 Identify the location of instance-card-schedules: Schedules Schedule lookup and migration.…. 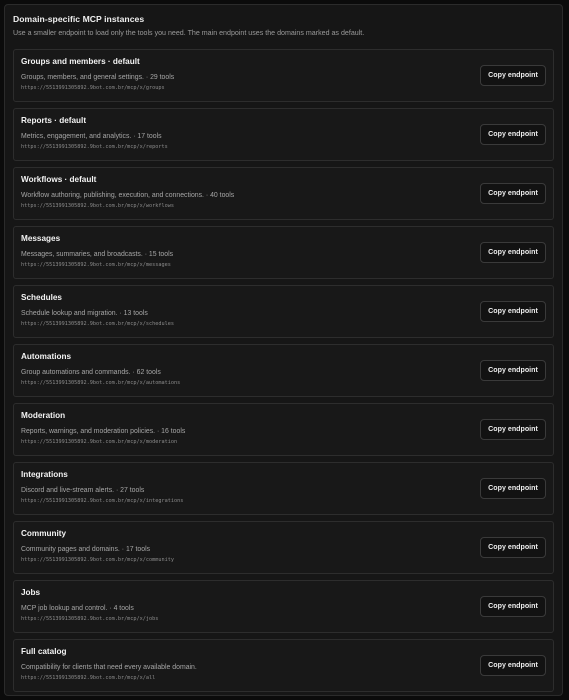
(283, 311).